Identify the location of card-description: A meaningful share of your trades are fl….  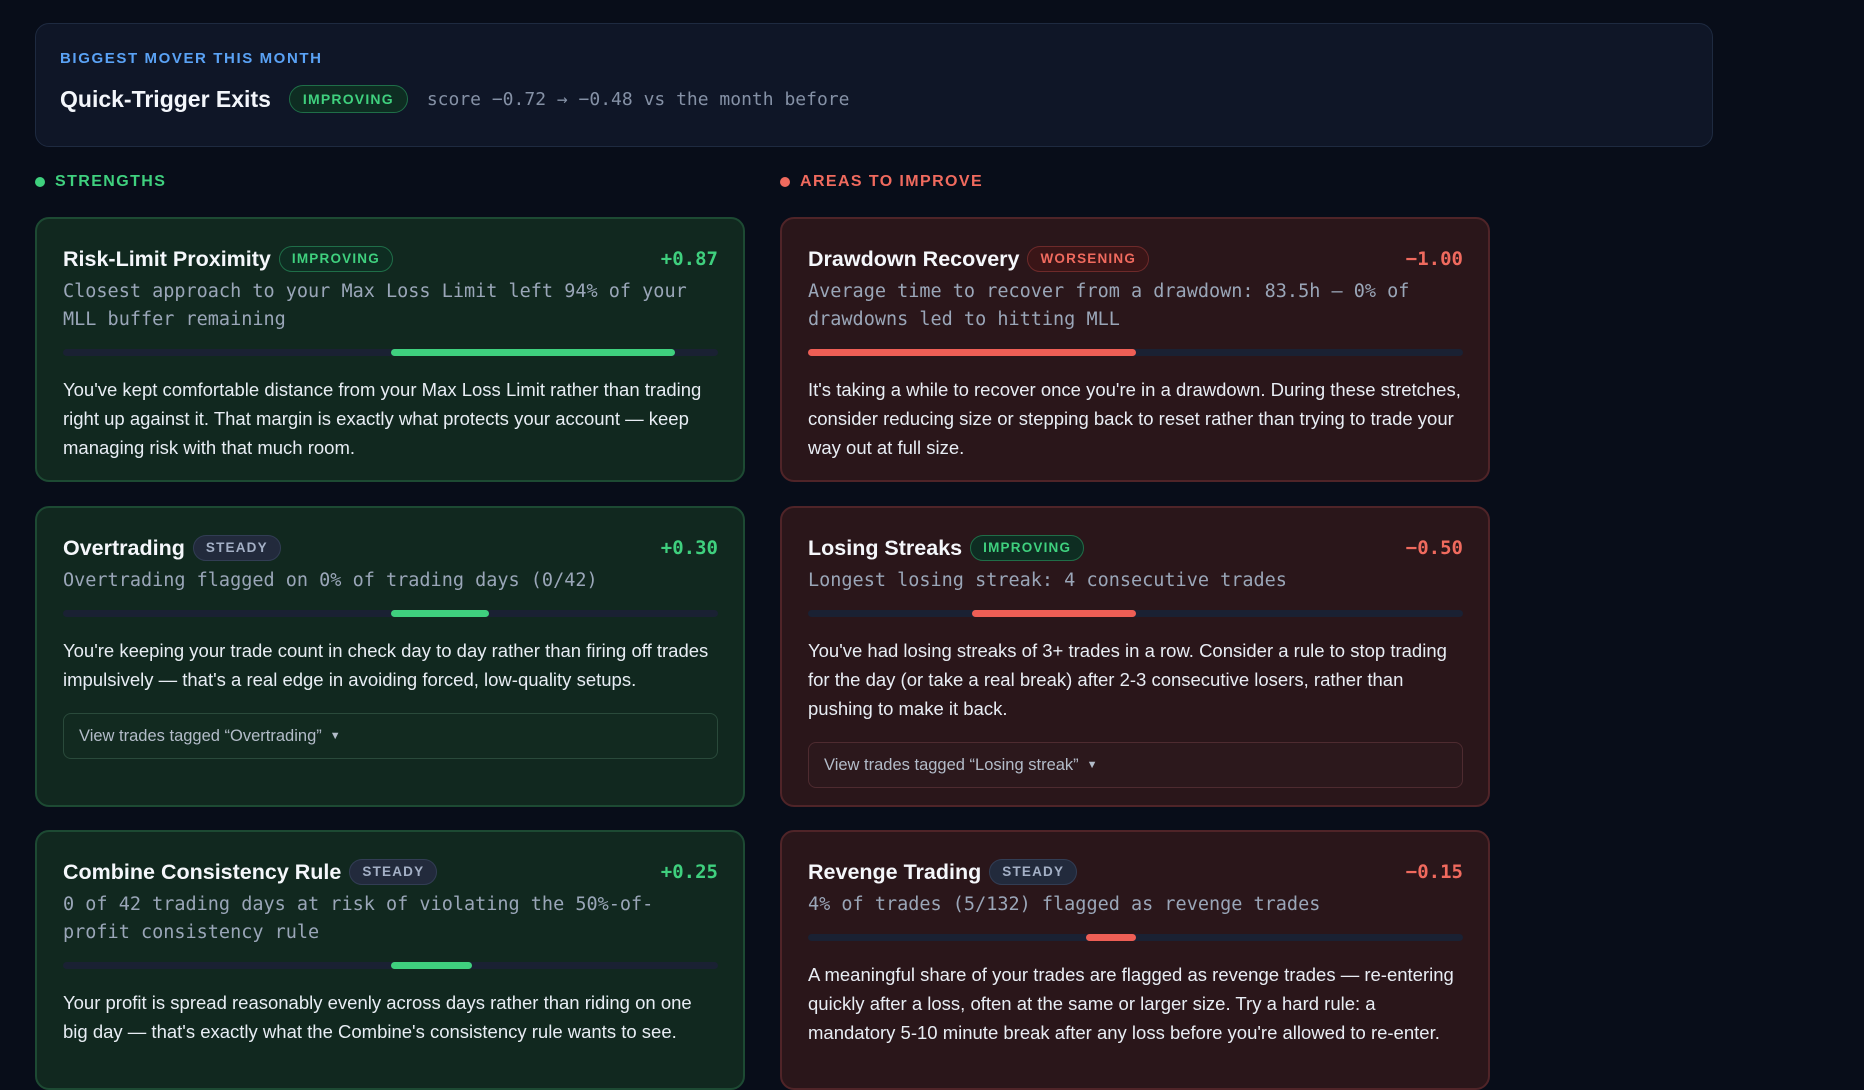
(1131, 1003).